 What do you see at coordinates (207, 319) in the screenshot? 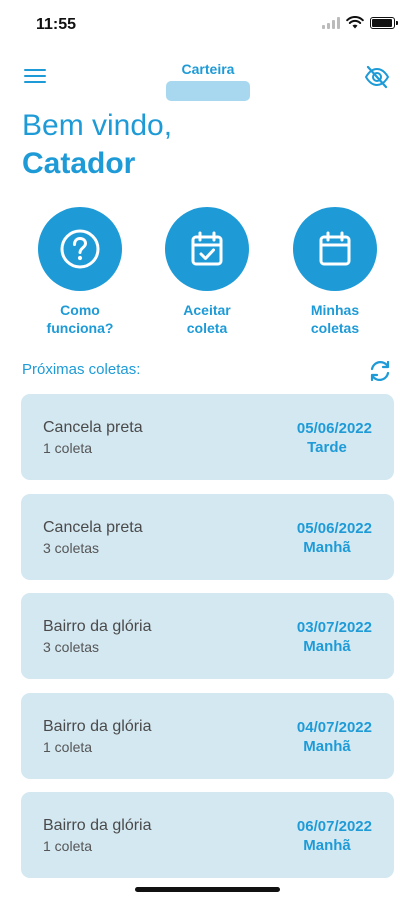
I see `action-label: Aceitar coleta` at bounding box center [207, 319].